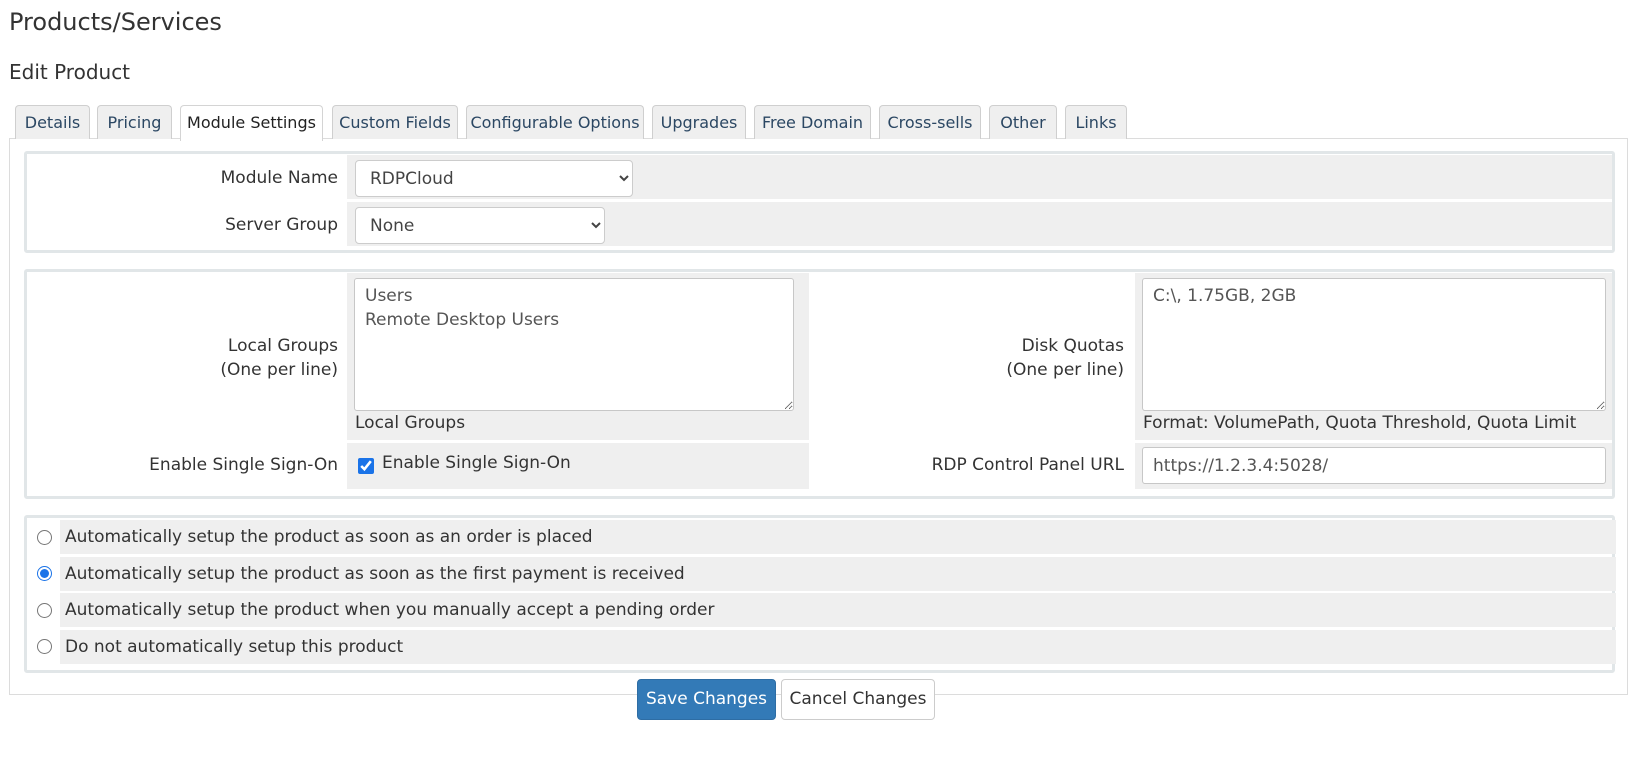 This screenshot has width=1632, height=782. I want to click on local-groups-sublabel: (One per line), so click(279, 370).